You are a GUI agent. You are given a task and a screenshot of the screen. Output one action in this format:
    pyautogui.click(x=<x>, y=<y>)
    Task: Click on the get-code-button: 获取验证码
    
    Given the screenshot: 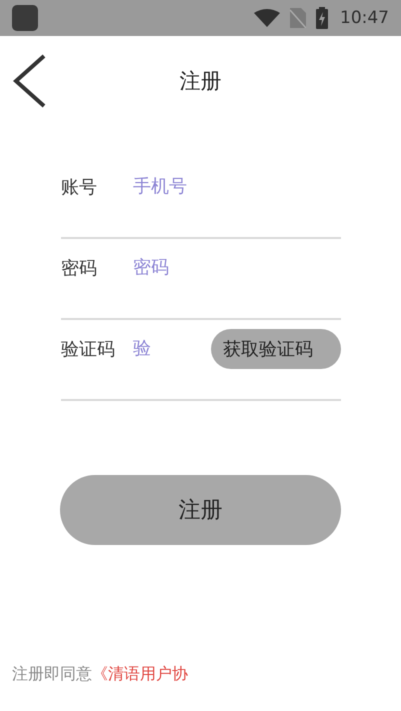 What is the action you would take?
    pyautogui.click(x=276, y=348)
    